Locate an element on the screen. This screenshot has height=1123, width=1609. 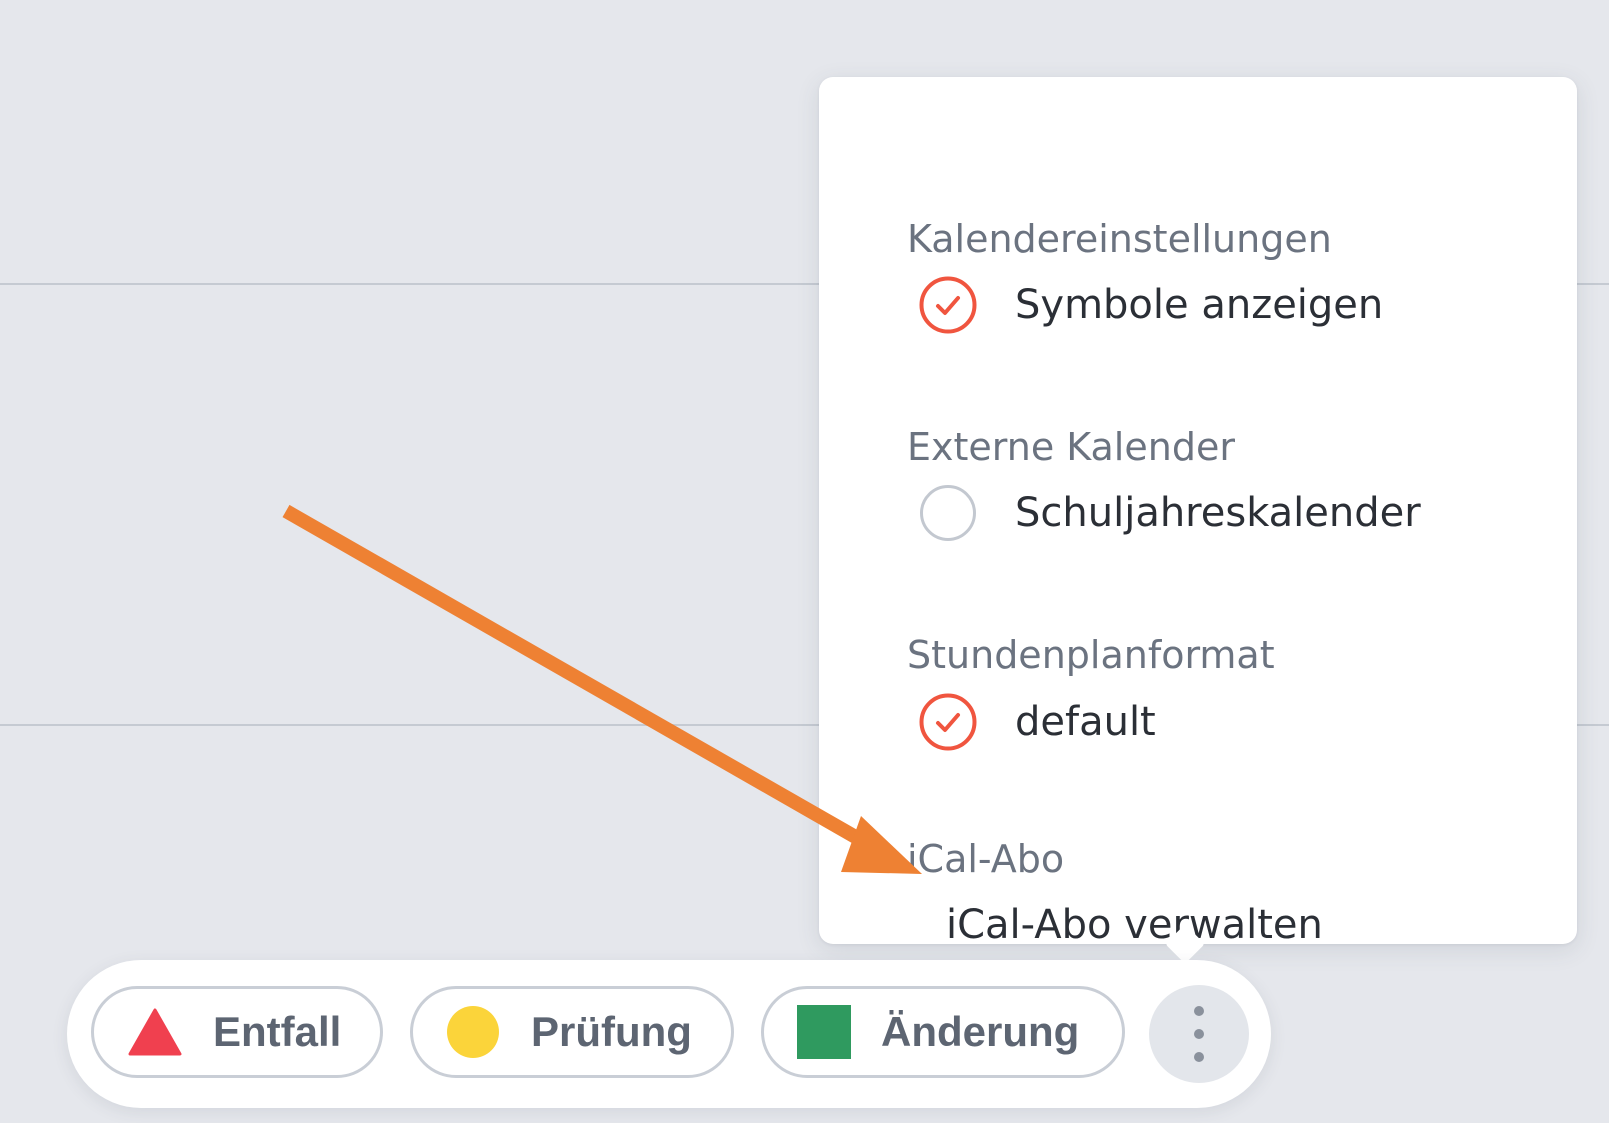
more-options-button is located at coordinates (1199, 1034).